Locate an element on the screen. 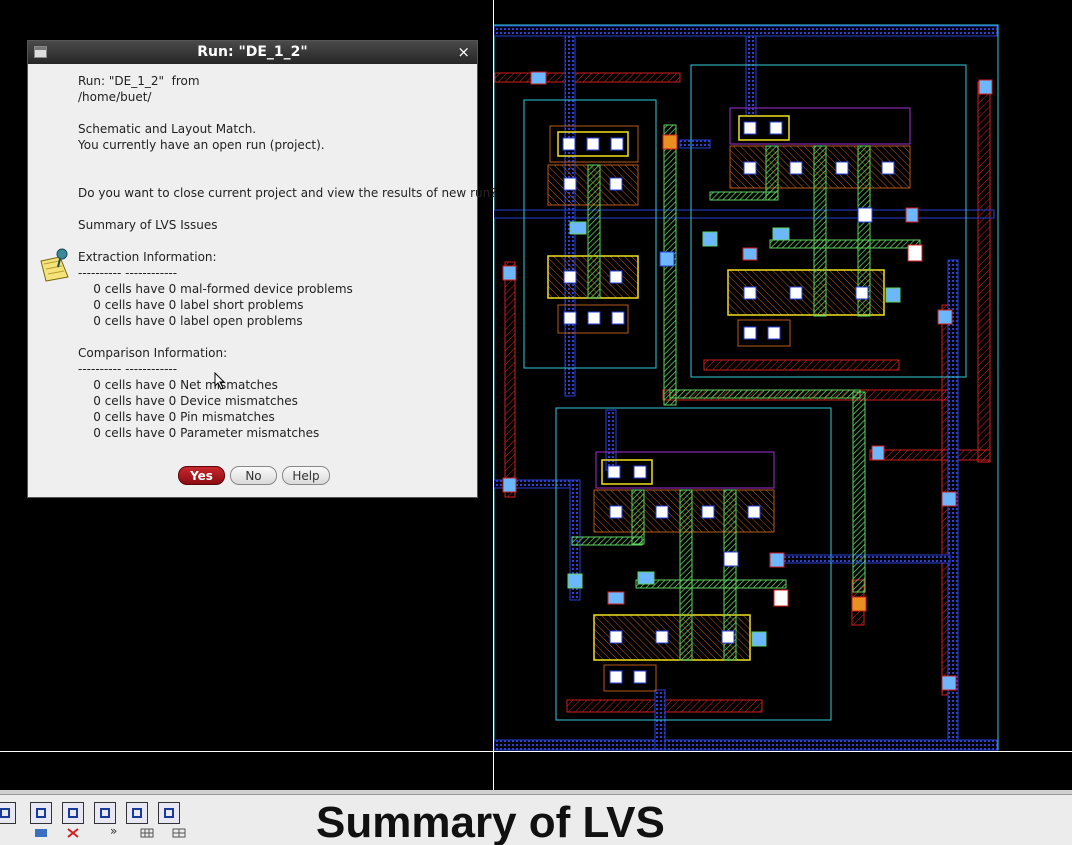  dialog-title: Run: "DE_1_2" is located at coordinates (252, 52).